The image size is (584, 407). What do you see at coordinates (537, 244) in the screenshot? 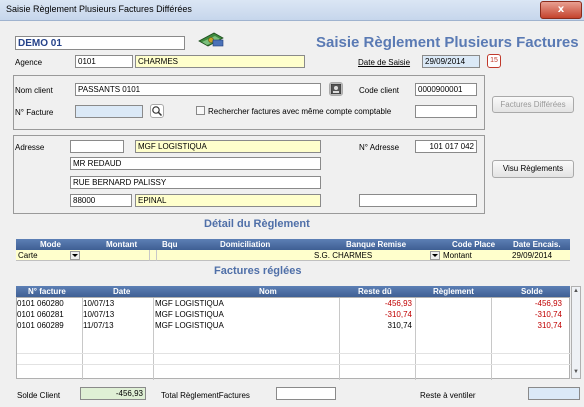
I see `detail-col-date-encais: Date Encais.` at bounding box center [537, 244].